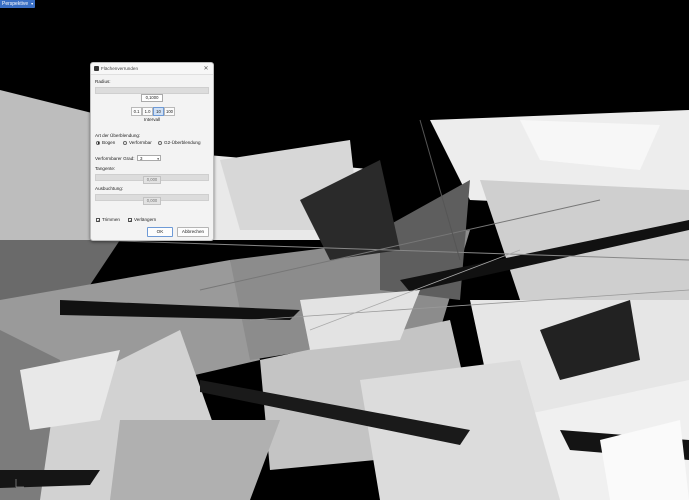  I want to click on degree-label: Verformbarer Grad:, so click(115, 158).